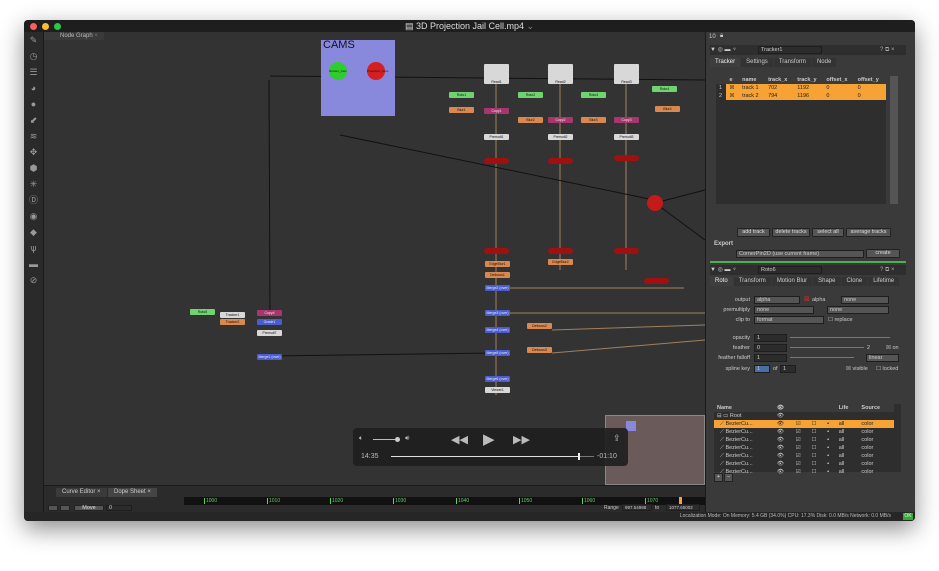 Image resolution: width=939 pixels, height=571 pixels. Describe the element at coordinates (806, 299) in the screenshot. I see `alpha-checkbox: ☒` at that location.